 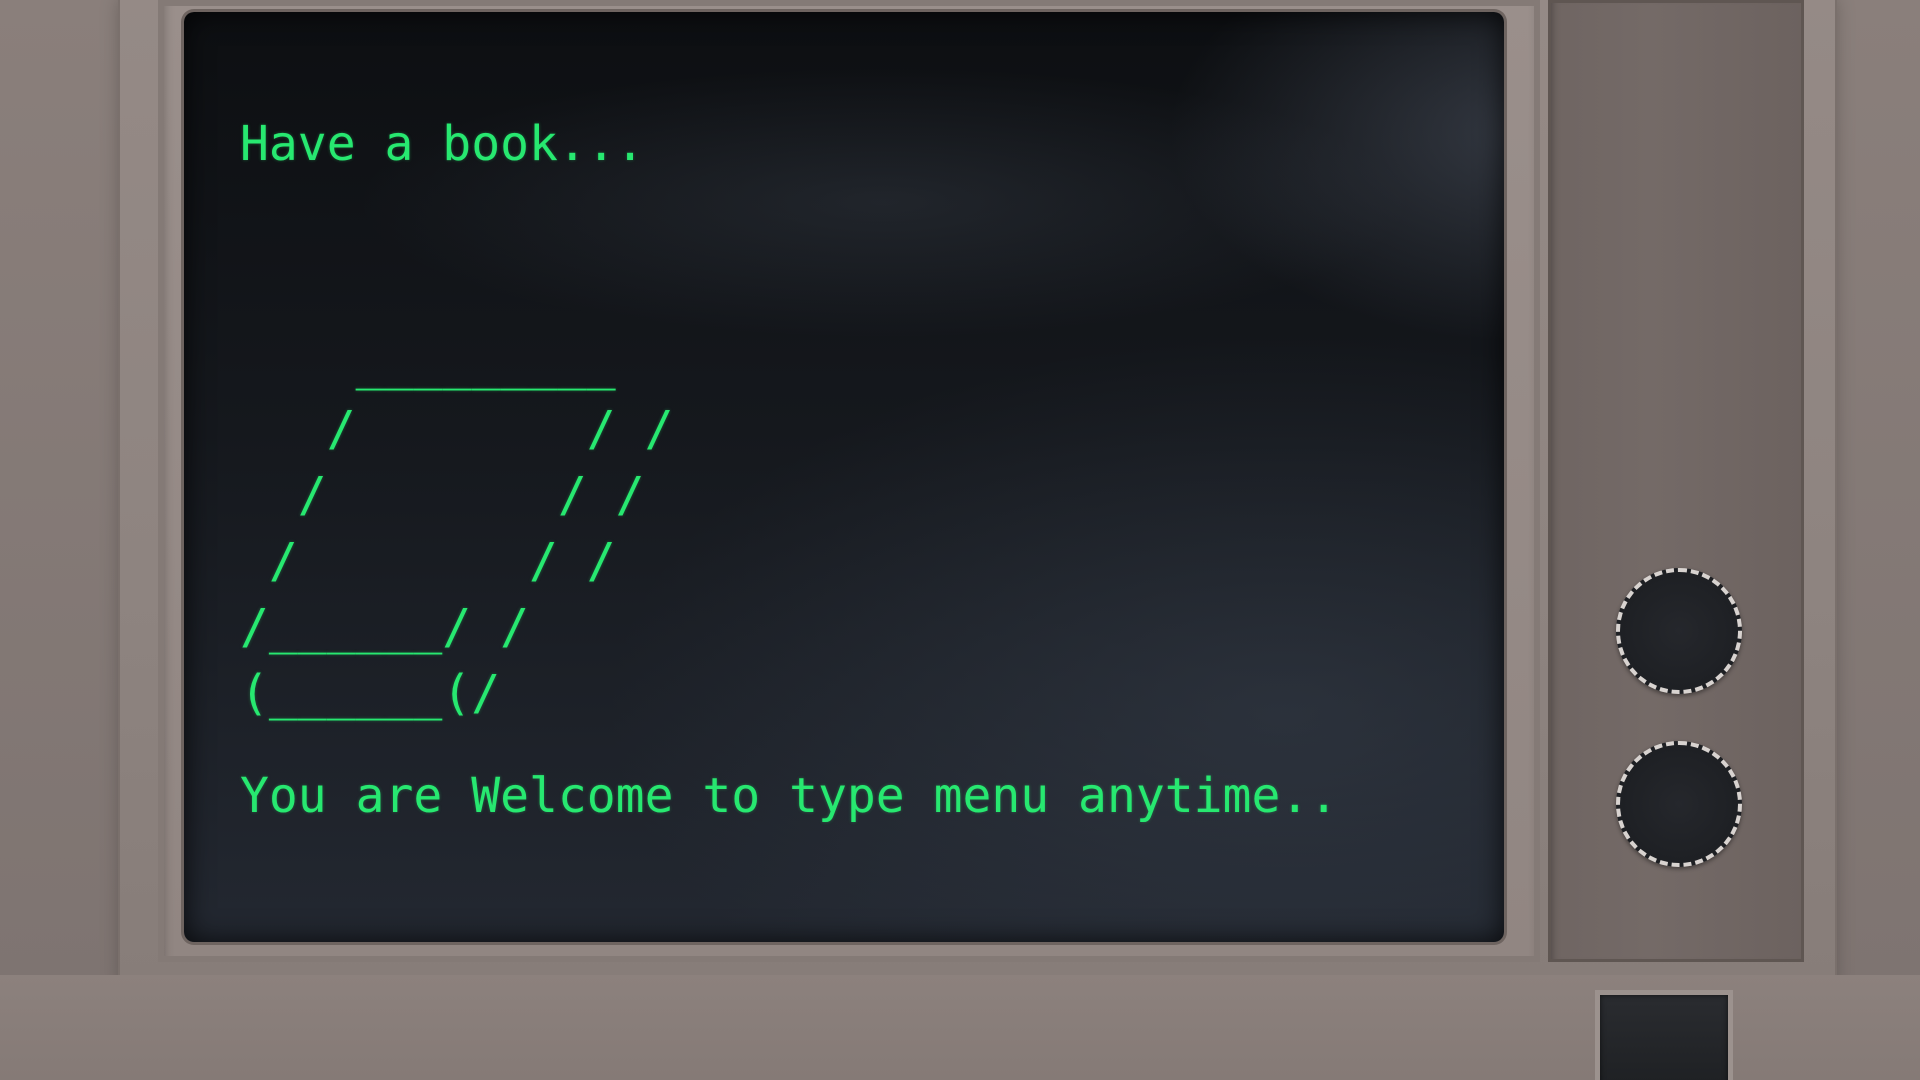 What do you see at coordinates (789, 796) in the screenshot?
I see `terminal-line-prompt: You are Welcome to type menu anytime..` at bounding box center [789, 796].